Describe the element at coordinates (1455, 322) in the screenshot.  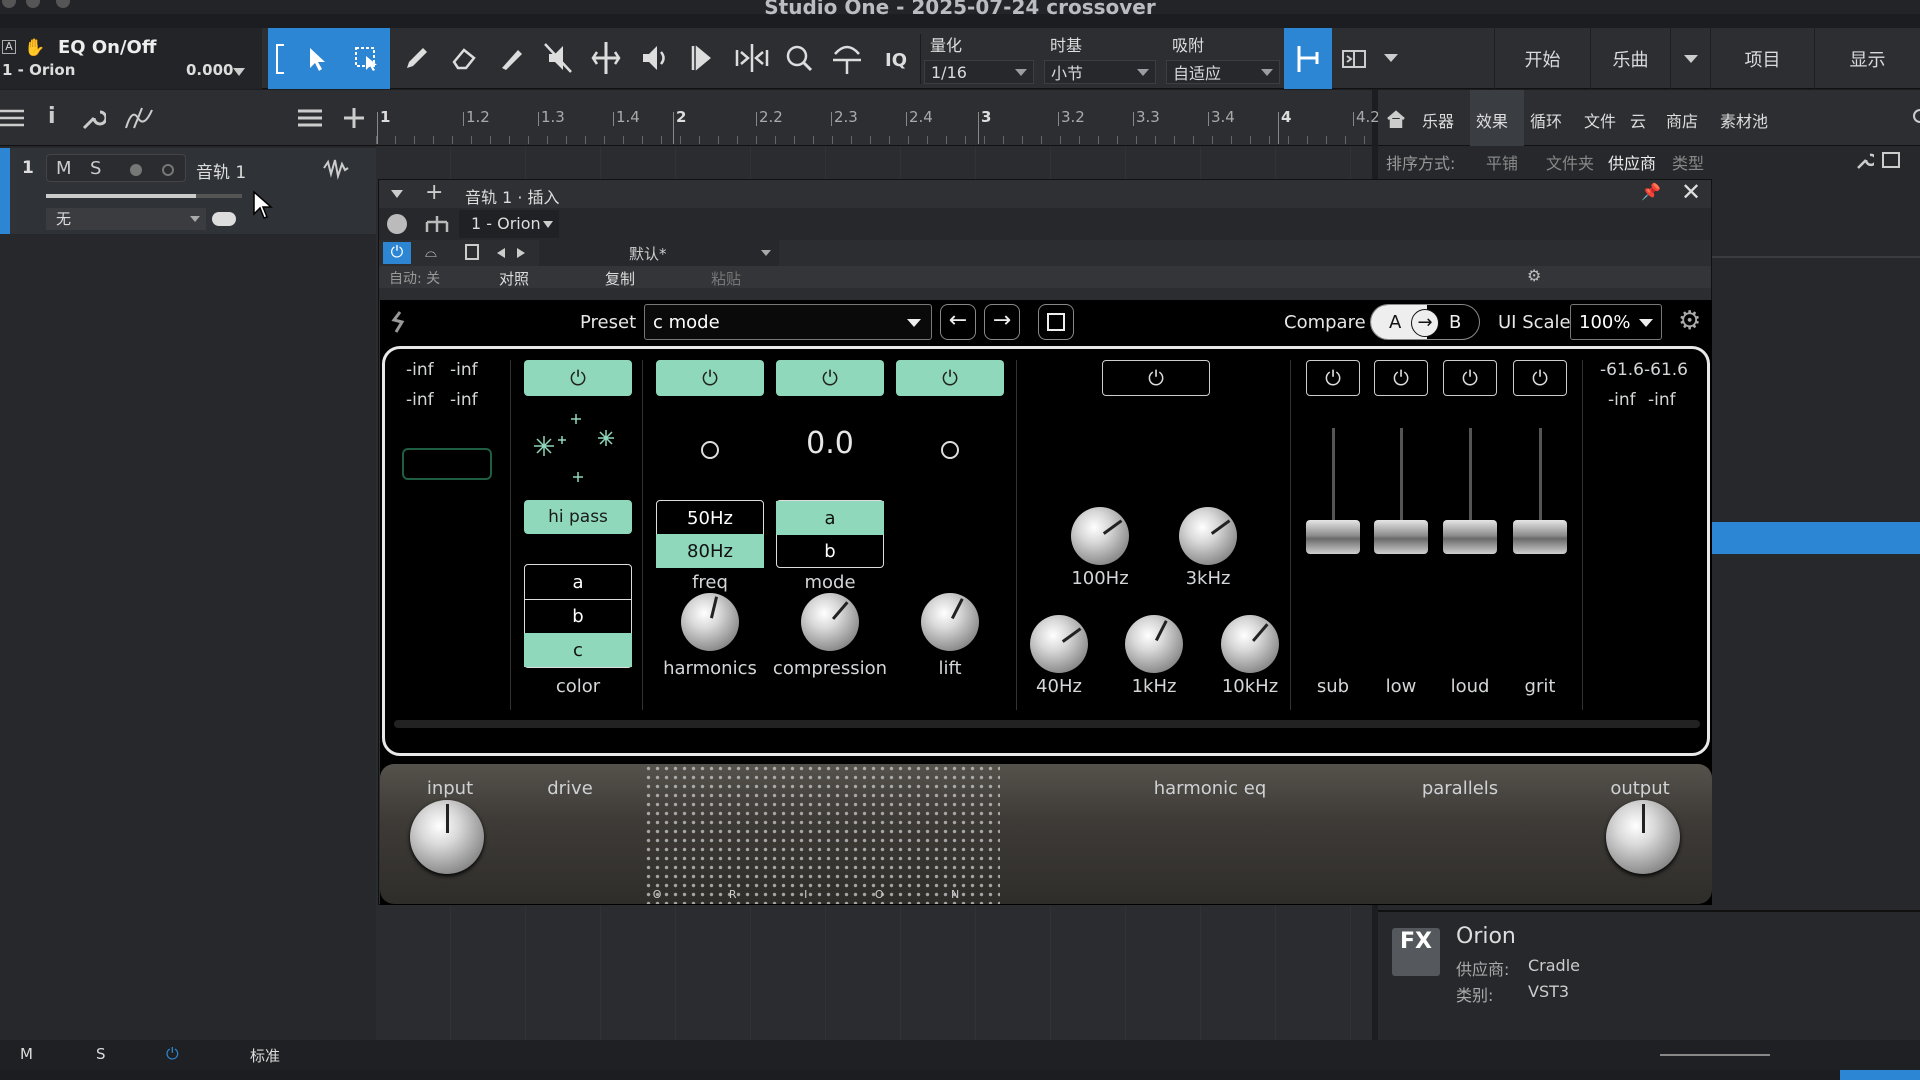
I see `compare-b: B` at that location.